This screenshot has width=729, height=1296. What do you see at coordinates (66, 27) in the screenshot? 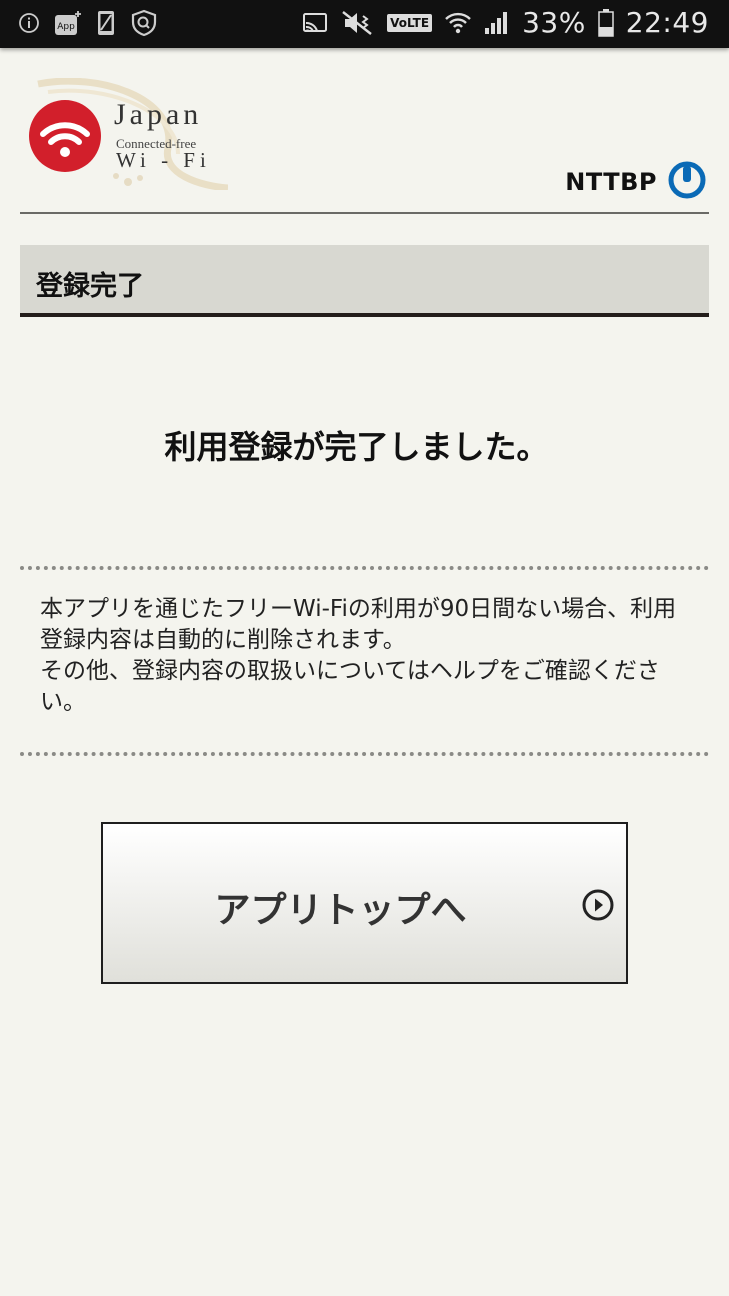
I see `app-badge-text: App` at bounding box center [66, 27].